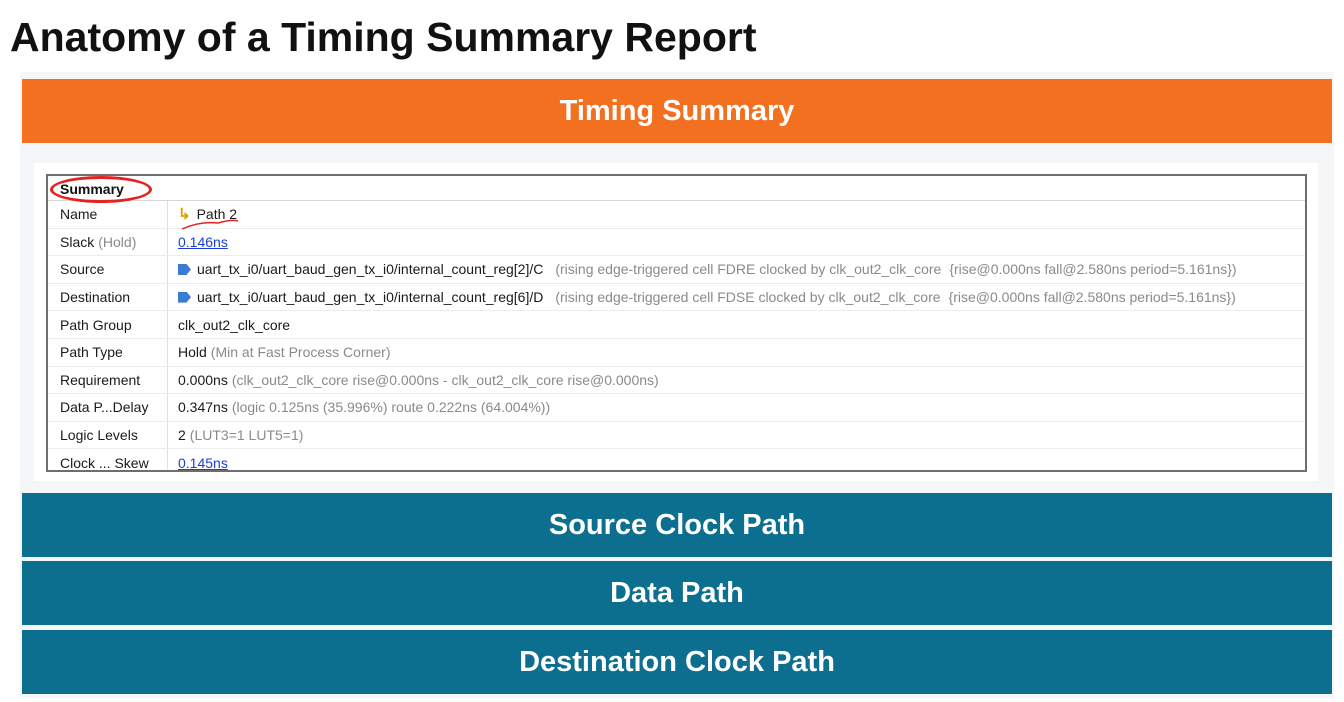 This screenshot has height=702, width=1344. I want to click on row-path-type-value: Hold (Min at Fast Process Corner), so click(279, 352).